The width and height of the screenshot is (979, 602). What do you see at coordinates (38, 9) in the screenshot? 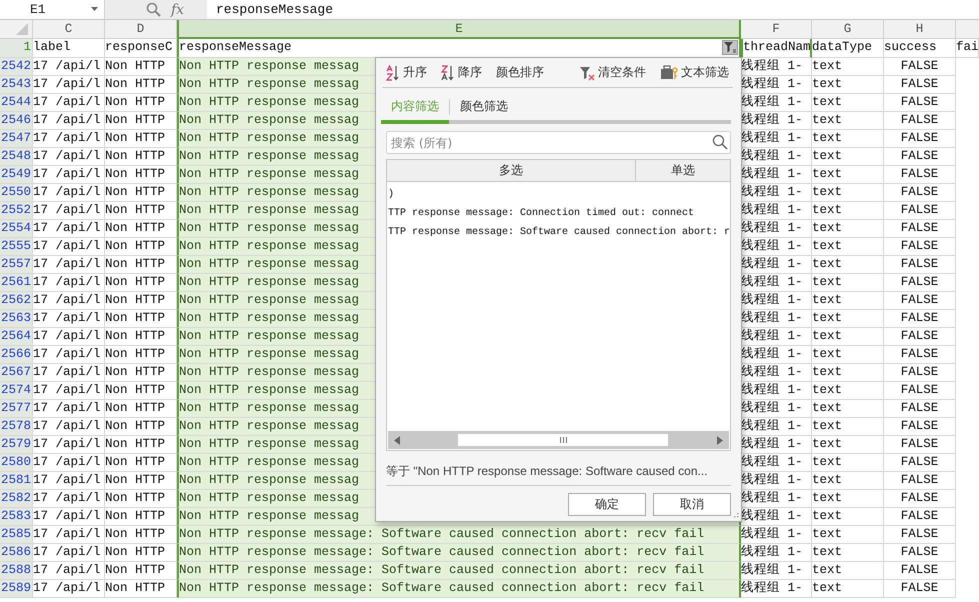
I see `cell-reference: E1` at bounding box center [38, 9].